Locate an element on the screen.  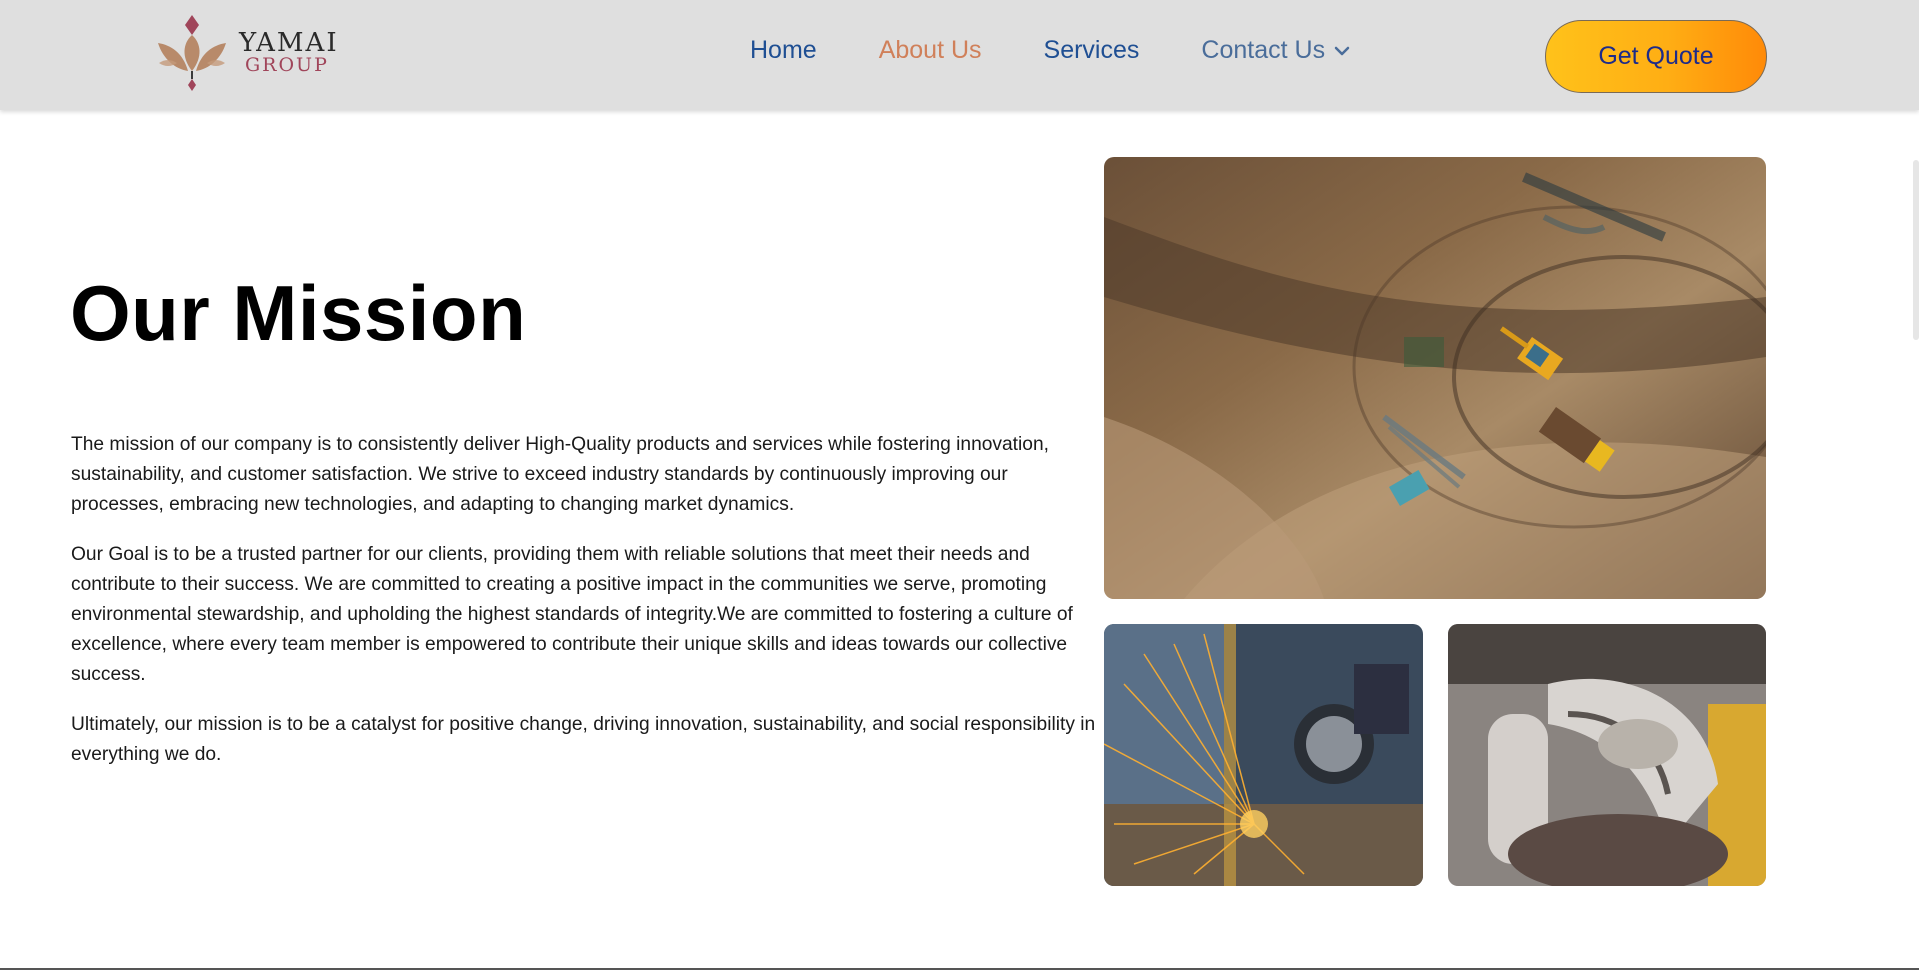
nav-services: Services is located at coordinates (1092, 50).